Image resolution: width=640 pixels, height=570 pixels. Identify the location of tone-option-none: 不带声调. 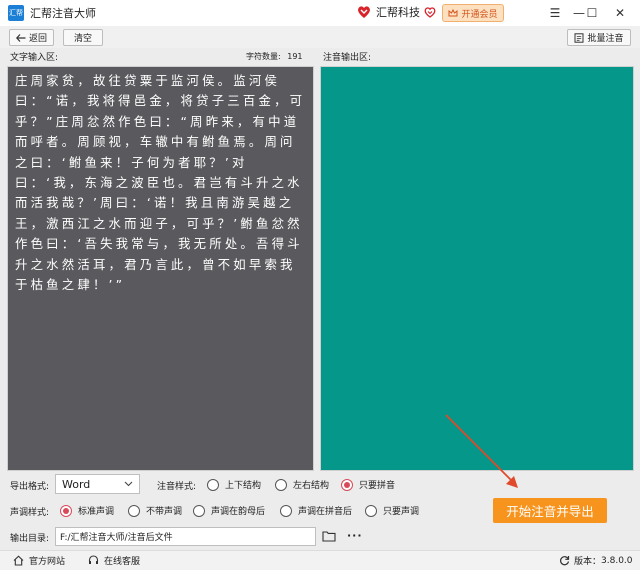
(155, 510).